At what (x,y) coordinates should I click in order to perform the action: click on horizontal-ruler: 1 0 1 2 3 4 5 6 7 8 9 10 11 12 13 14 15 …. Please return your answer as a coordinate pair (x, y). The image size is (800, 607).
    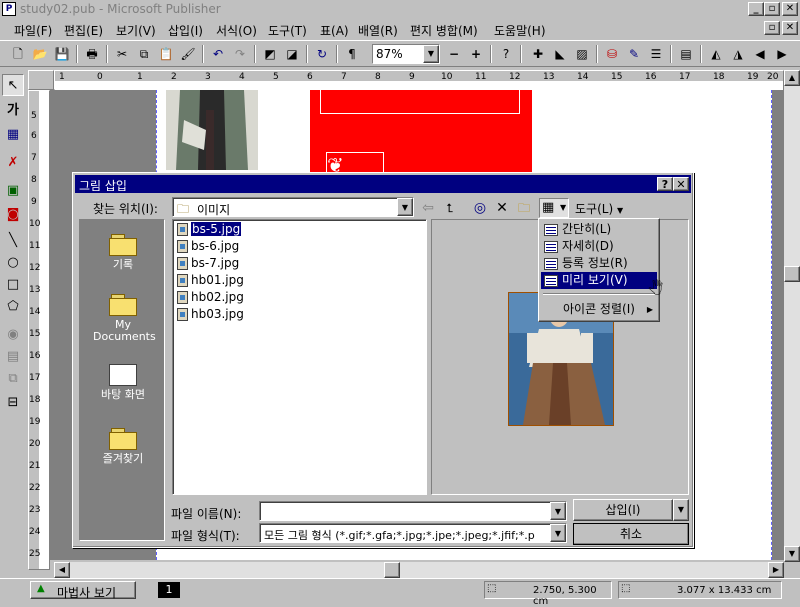
    Looking at the image, I should click on (419, 80).